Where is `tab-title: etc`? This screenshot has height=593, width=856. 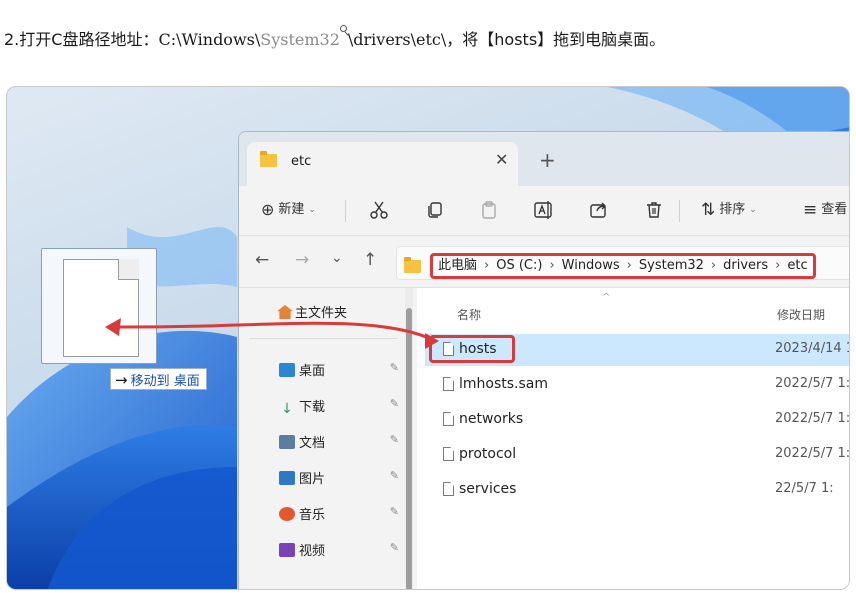 tab-title: etc is located at coordinates (301, 161).